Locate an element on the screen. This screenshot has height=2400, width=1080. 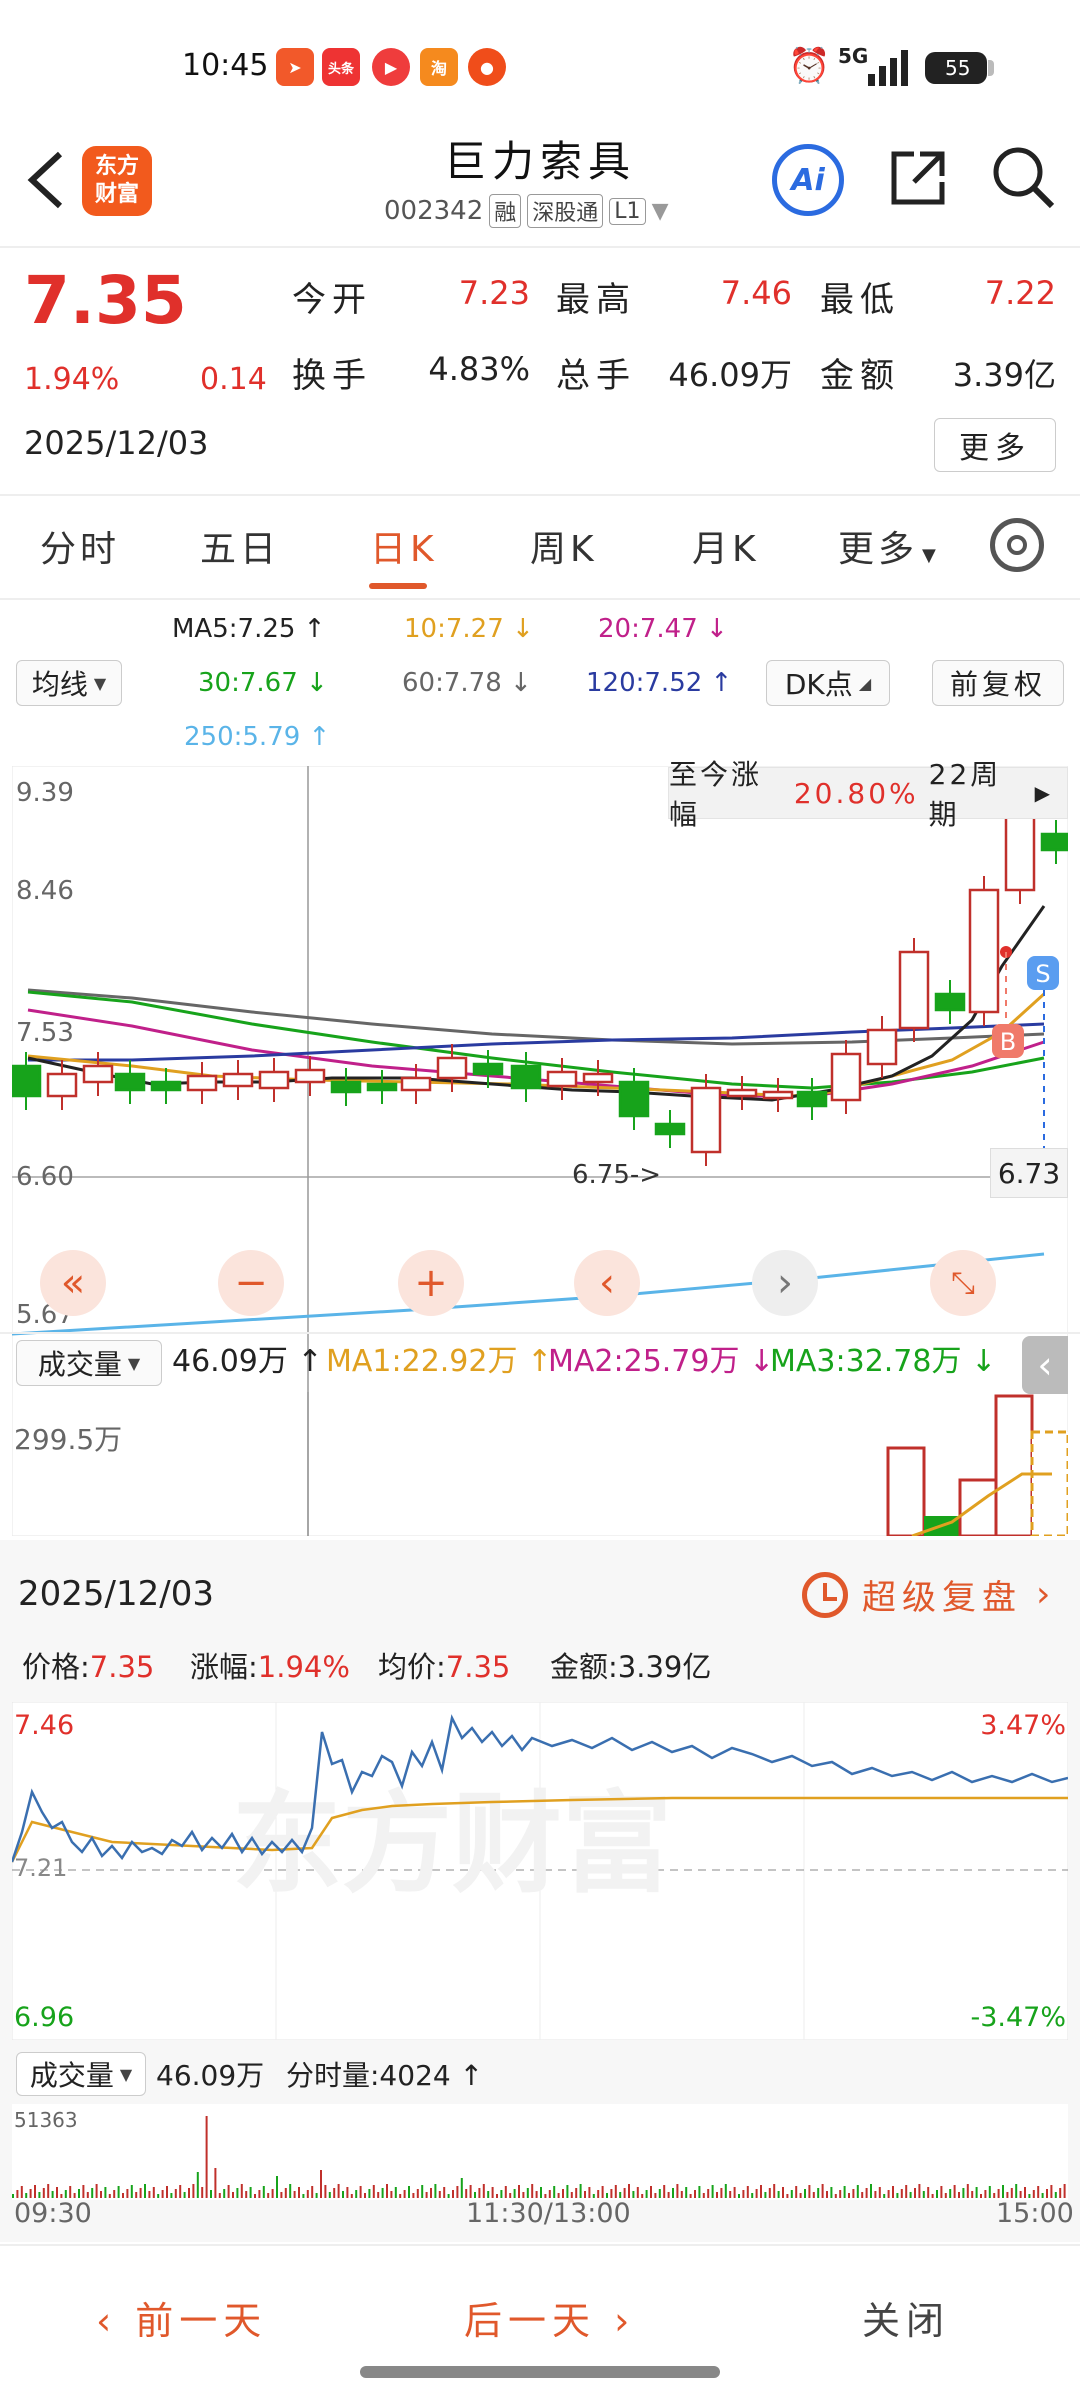
dk-point-button: DK点 ◢ is located at coordinates (828, 683).